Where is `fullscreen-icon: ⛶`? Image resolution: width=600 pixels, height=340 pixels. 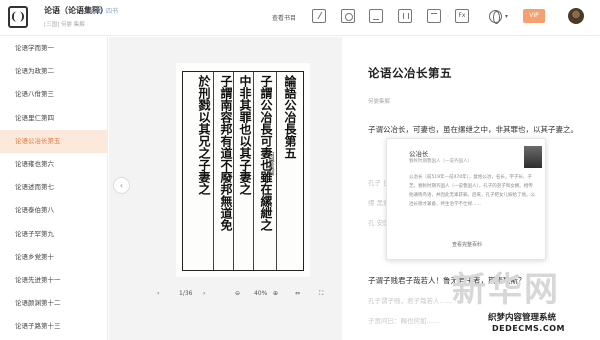 fullscreen-icon: ⛶ is located at coordinates (321, 294).